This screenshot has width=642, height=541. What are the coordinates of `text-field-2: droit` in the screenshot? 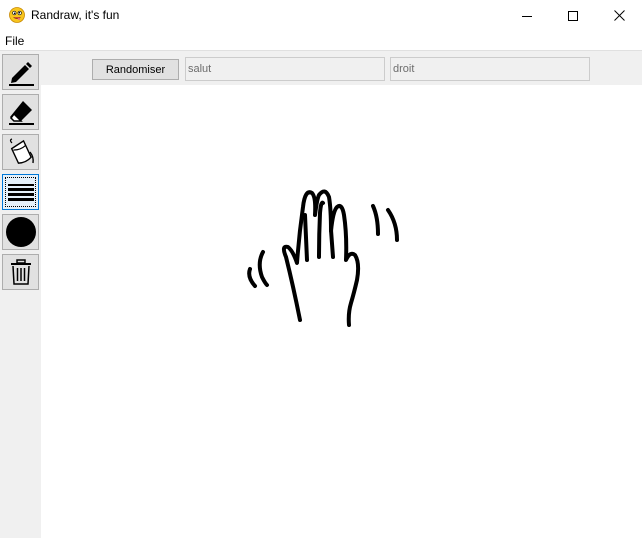 It's located at (490, 69).